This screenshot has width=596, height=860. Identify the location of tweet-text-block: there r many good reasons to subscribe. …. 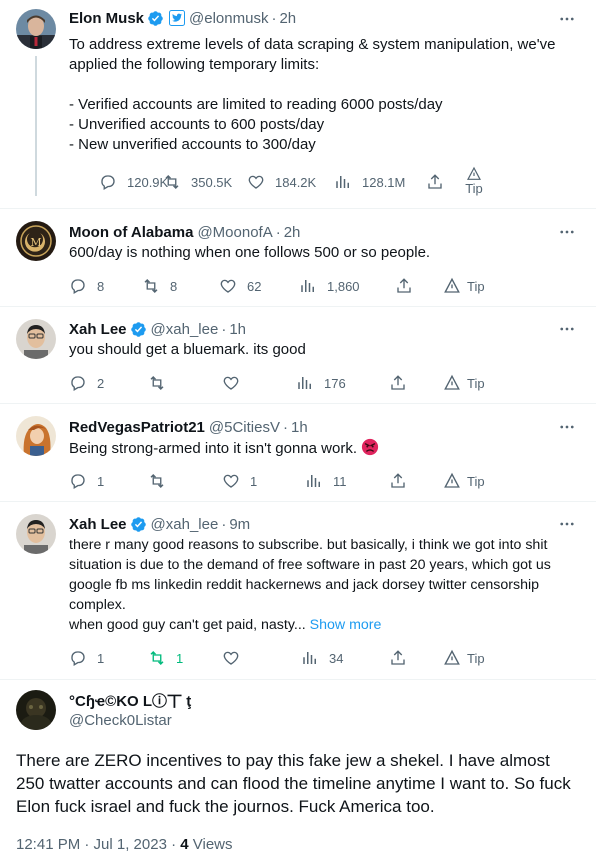
(323, 585).